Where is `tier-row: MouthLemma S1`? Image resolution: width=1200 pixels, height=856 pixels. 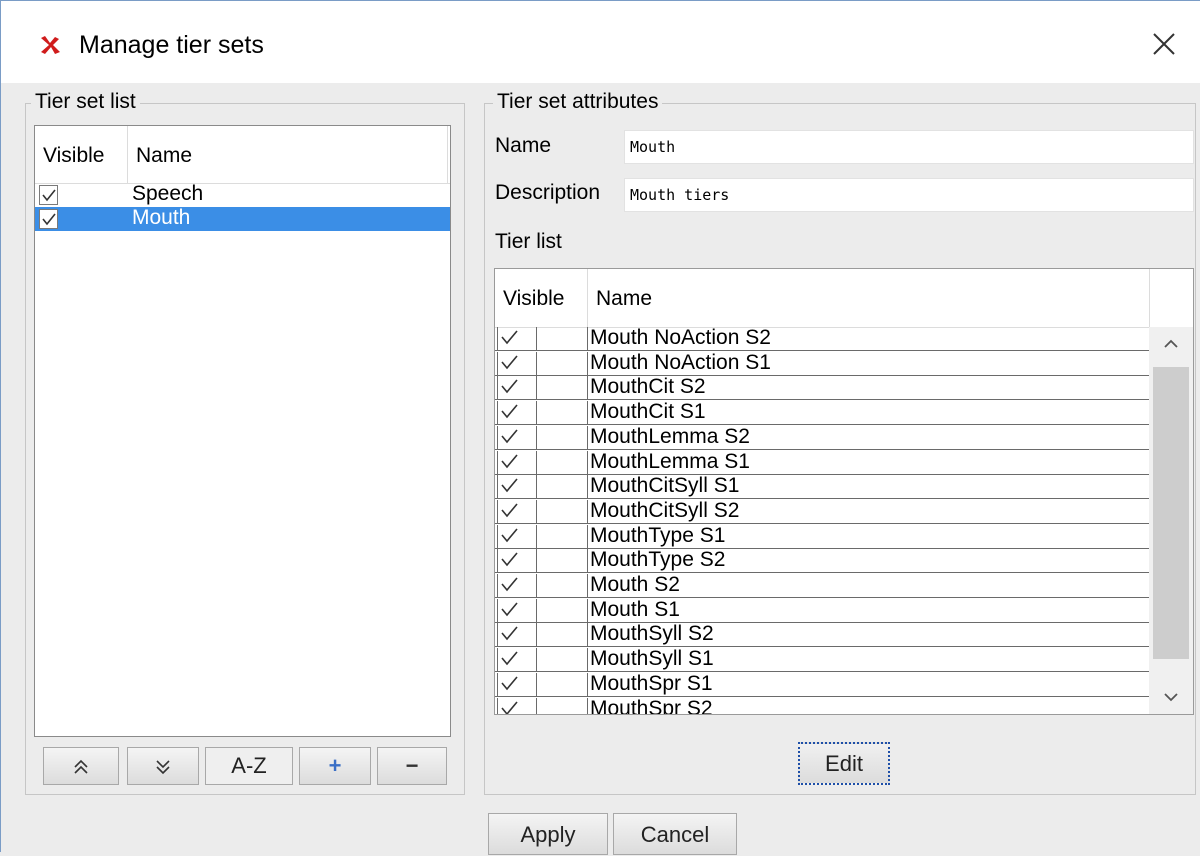 tier-row: MouthLemma S1 is located at coordinates (822, 462).